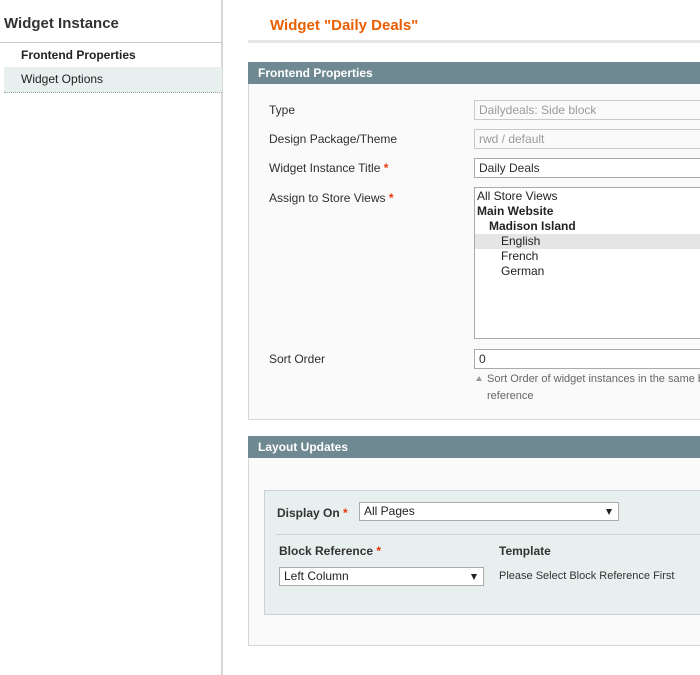 This screenshot has height=675, width=700. I want to click on sort-order-label: Sort Order, so click(297, 359).